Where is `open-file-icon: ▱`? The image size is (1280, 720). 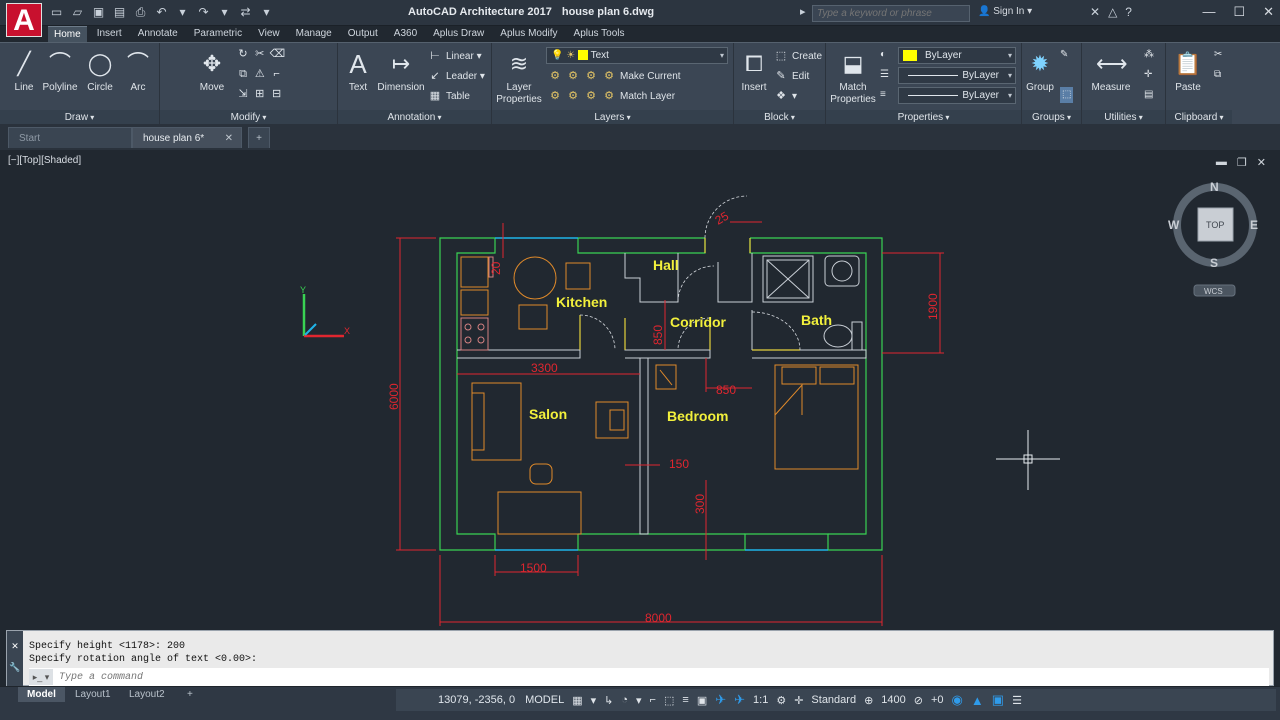
open-file-icon: ▱ is located at coordinates (77, 12).